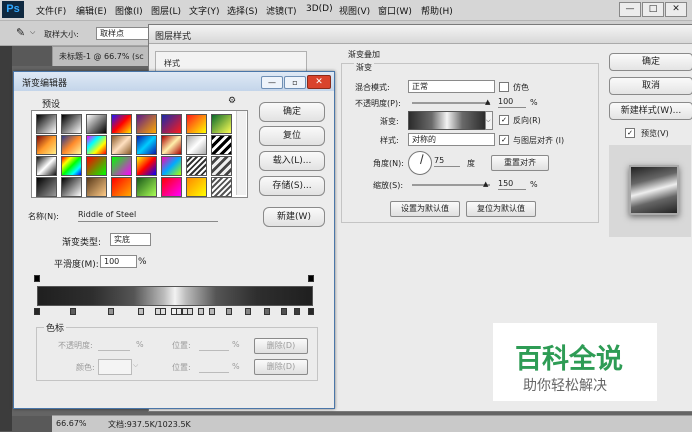  Describe the element at coordinates (51, 10) in the screenshot. I see `menu-file: 文件(F)` at that location.